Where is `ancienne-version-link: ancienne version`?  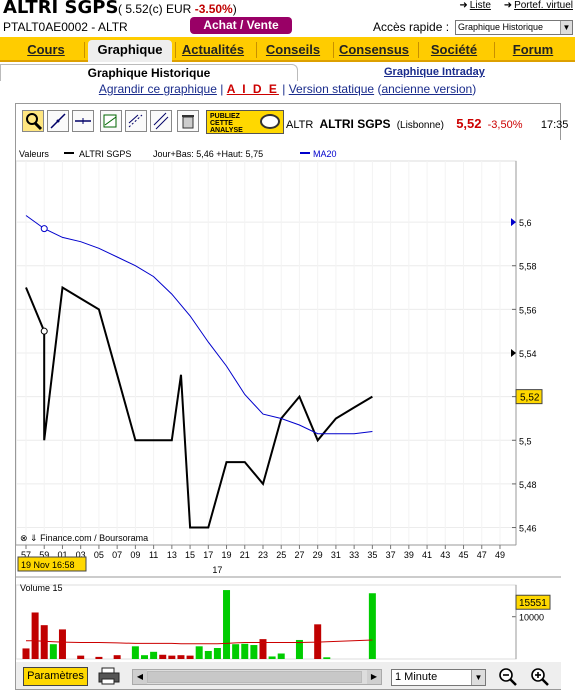 ancienne-version-link: ancienne version is located at coordinates (426, 89).